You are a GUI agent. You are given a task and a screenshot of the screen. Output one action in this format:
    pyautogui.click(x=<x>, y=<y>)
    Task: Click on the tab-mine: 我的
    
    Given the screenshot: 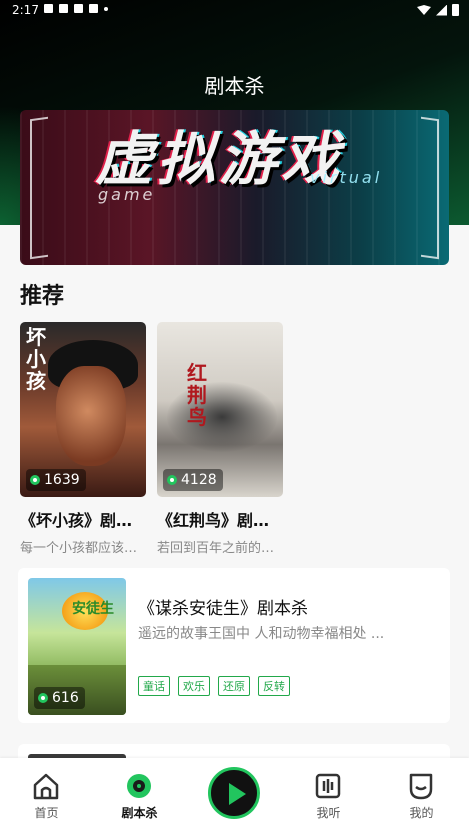 What is the action you would take?
    pyautogui.click(x=421, y=795)
    